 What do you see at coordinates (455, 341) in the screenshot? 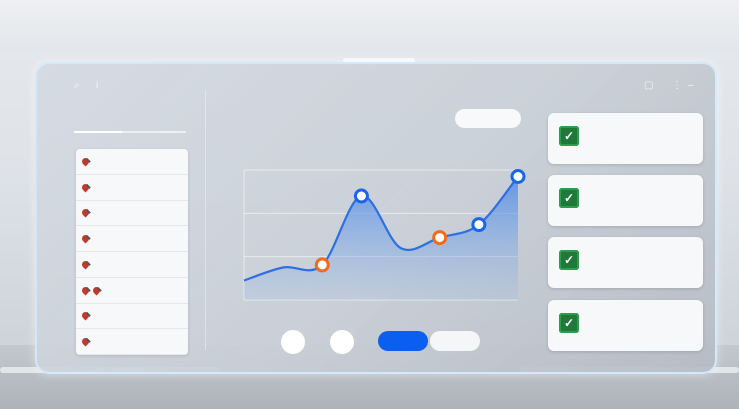
I see `pager-pill` at bounding box center [455, 341].